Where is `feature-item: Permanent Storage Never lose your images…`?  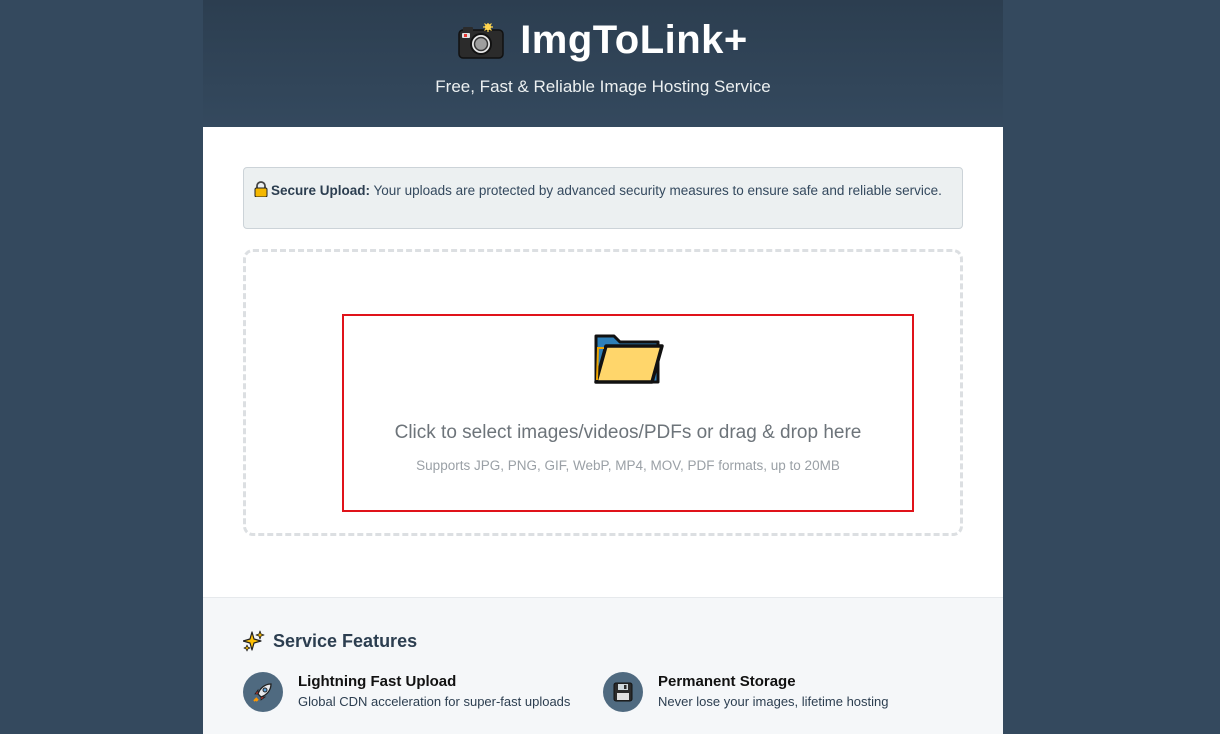 feature-item: Permanent Storage Never lose your images… is located at coordinates (783, 692).